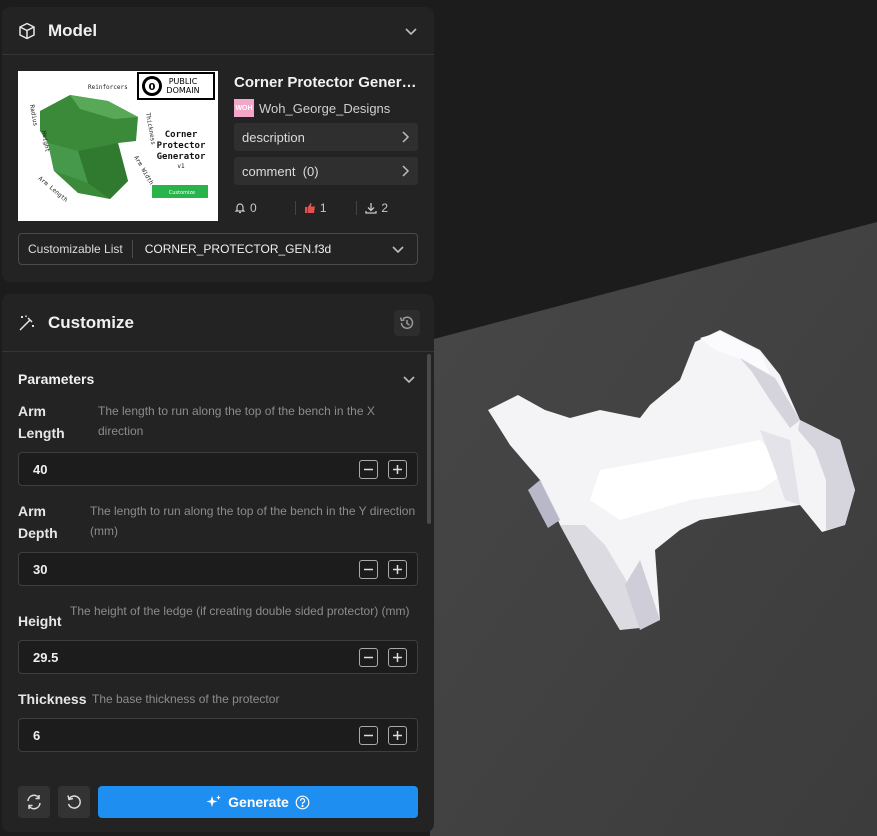 The width and height of the screenshot is (877, 836). I want to click on generate-label: Generate, so click(258, 802).